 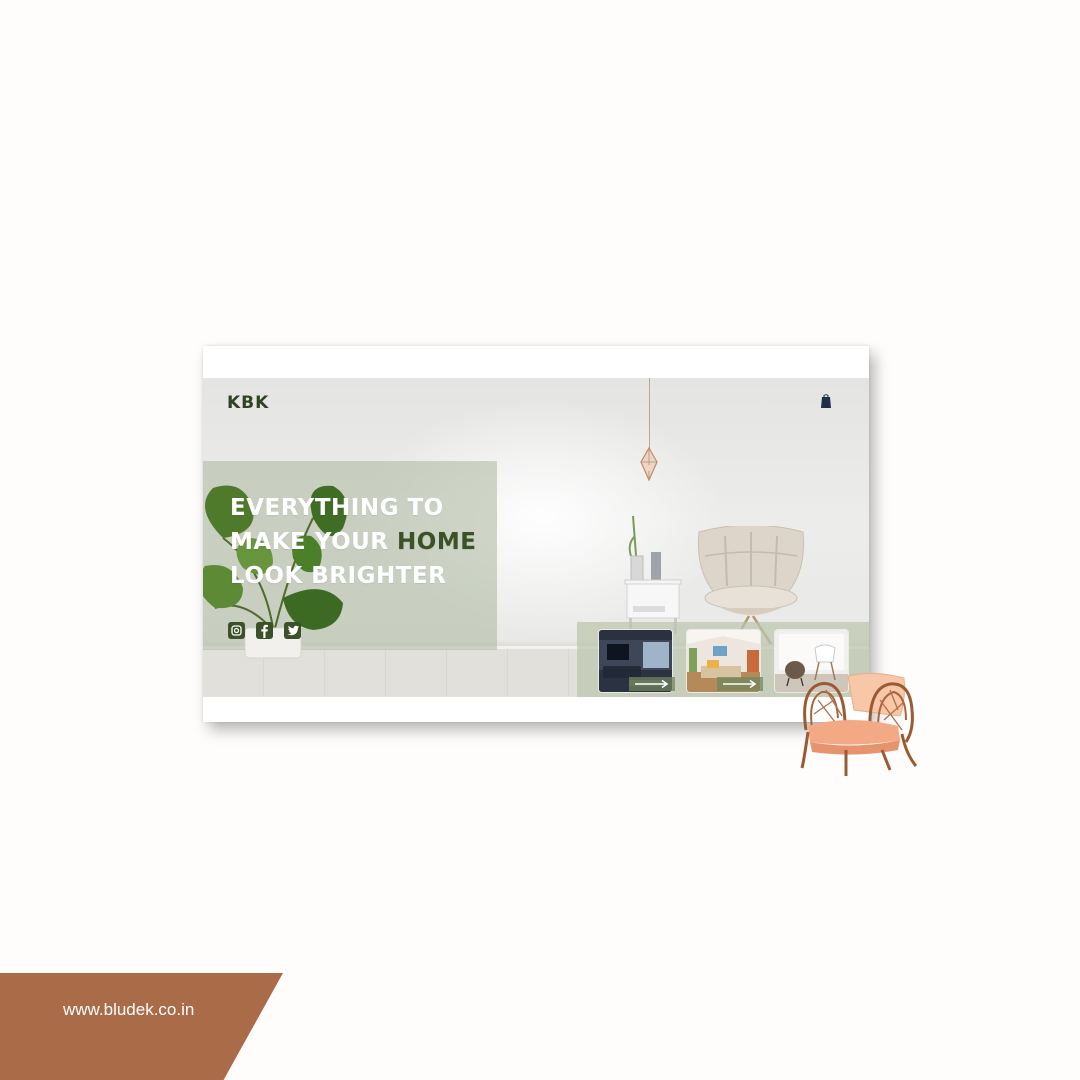 What do you see at coordinates (314, 542) in the screenshot?
I see `headline-line-2-prefix: MAKE YOUR` at bounding box center [314, 542].